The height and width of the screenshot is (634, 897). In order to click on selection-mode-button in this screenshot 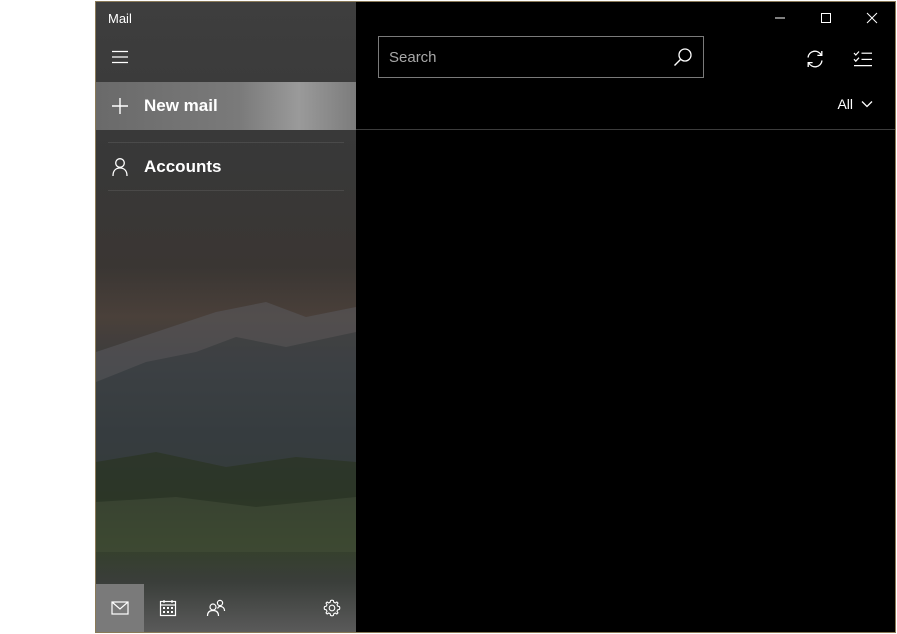, I will do `click(863, 59)`.